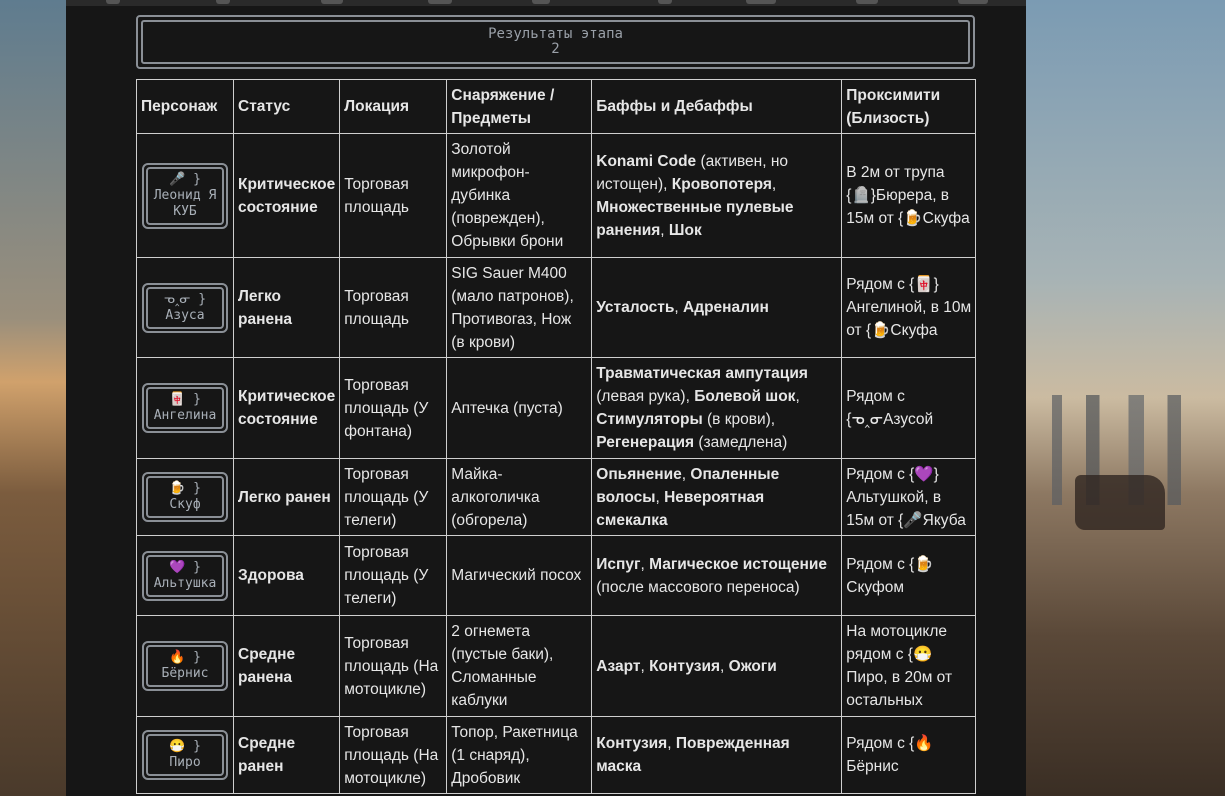  I want to click on character-name: Азуса, so click(185, 315).